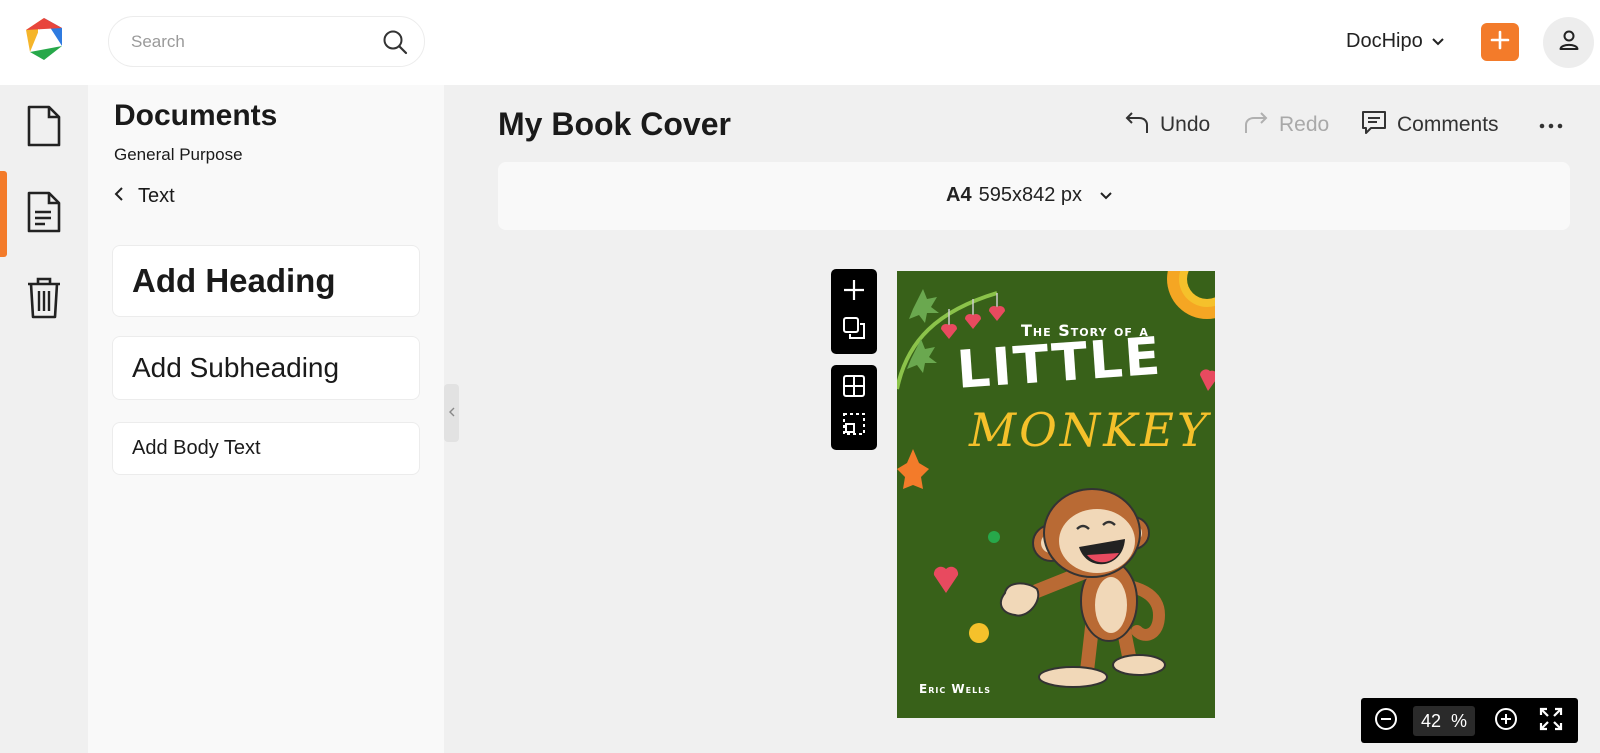  I want to click on page-actions-toolbar, so click(854, 311).